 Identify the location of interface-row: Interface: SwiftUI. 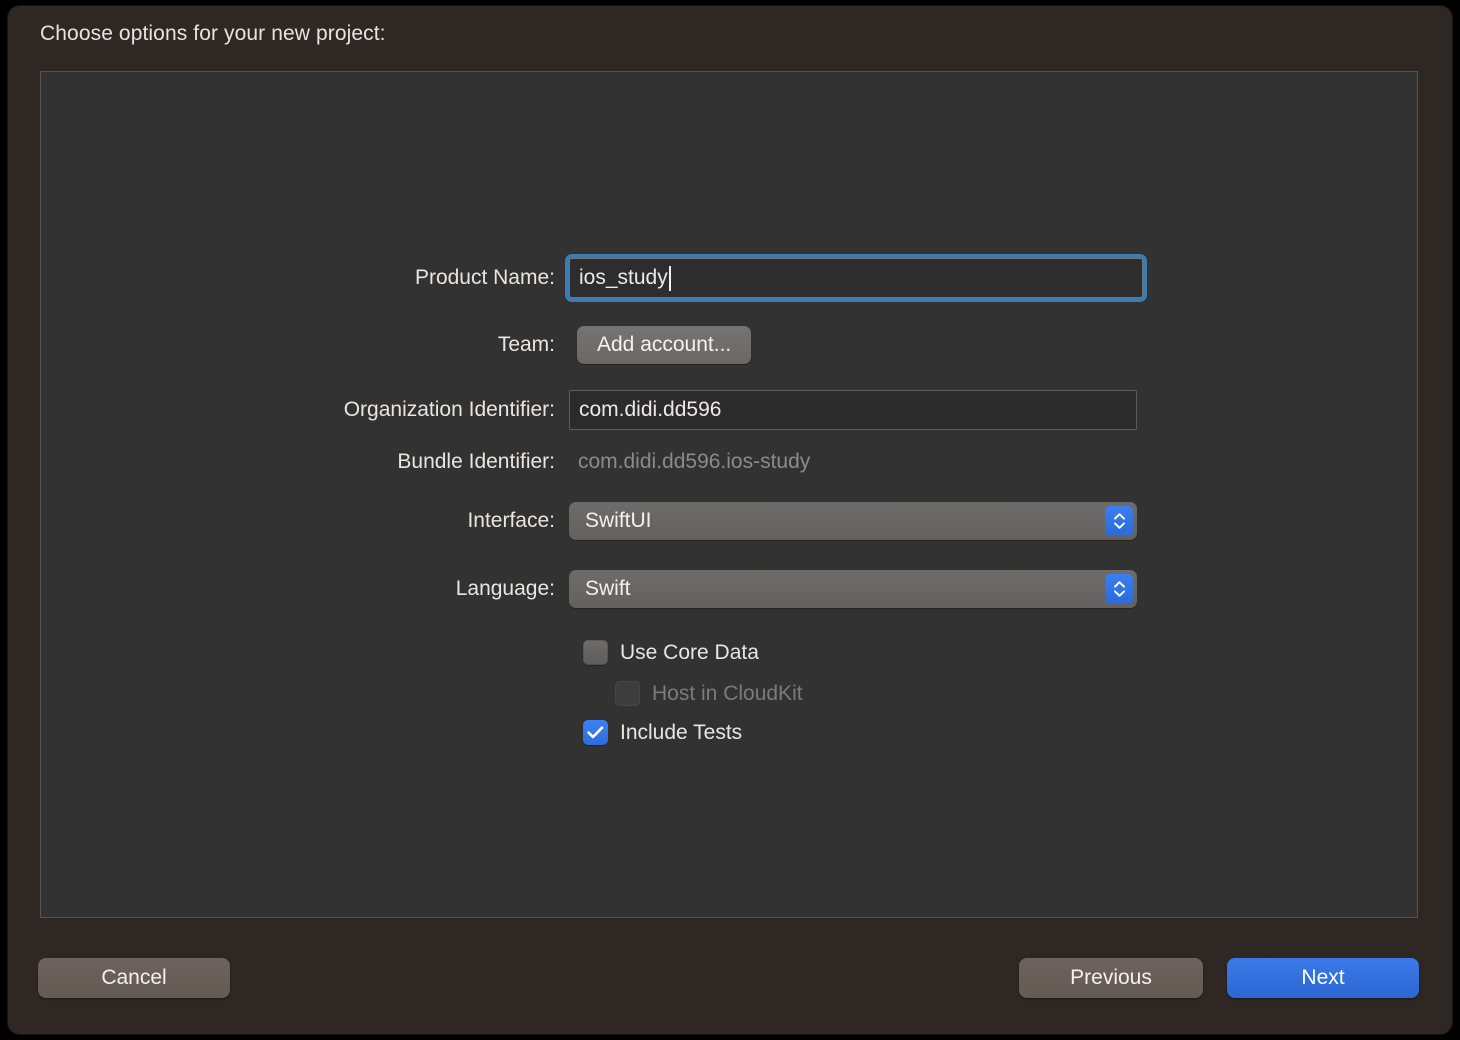
(589, 521).